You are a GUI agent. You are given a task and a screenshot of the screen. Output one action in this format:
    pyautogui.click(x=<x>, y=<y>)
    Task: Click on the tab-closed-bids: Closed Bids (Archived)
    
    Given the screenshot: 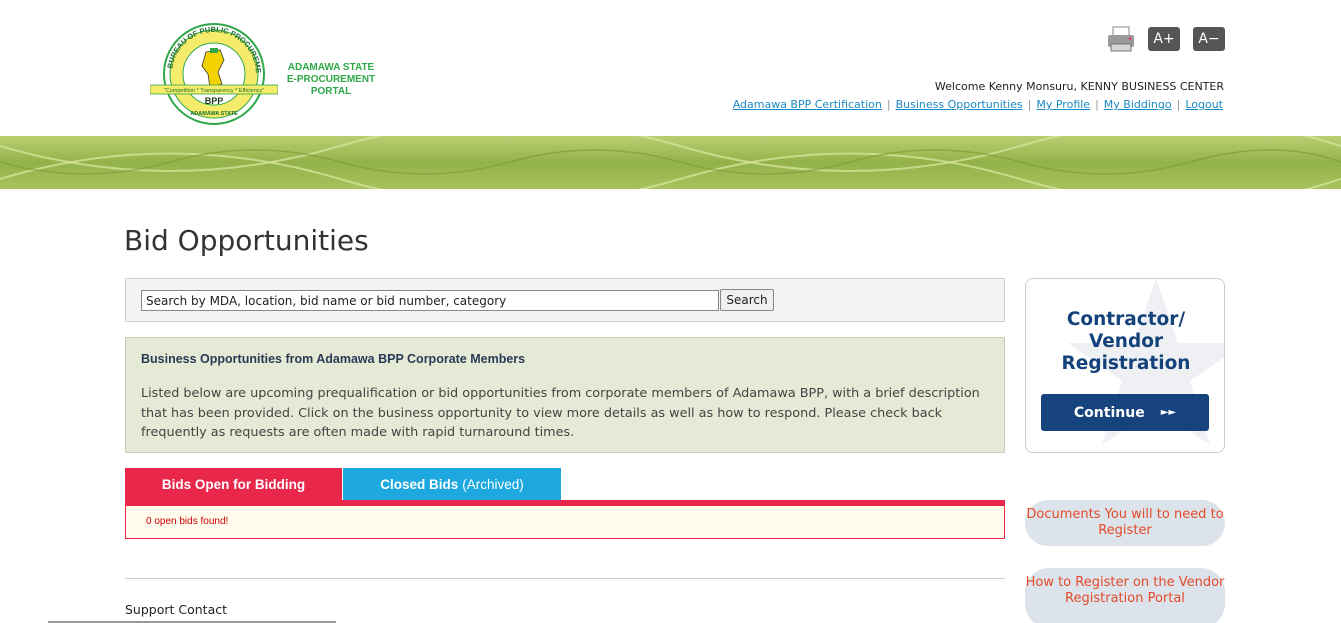 What is the action you would take?
    pyautogui.click(x=452, y=484)
    